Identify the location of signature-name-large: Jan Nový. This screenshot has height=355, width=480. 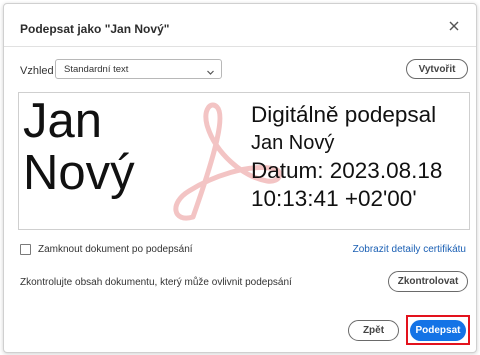
(79, 147).